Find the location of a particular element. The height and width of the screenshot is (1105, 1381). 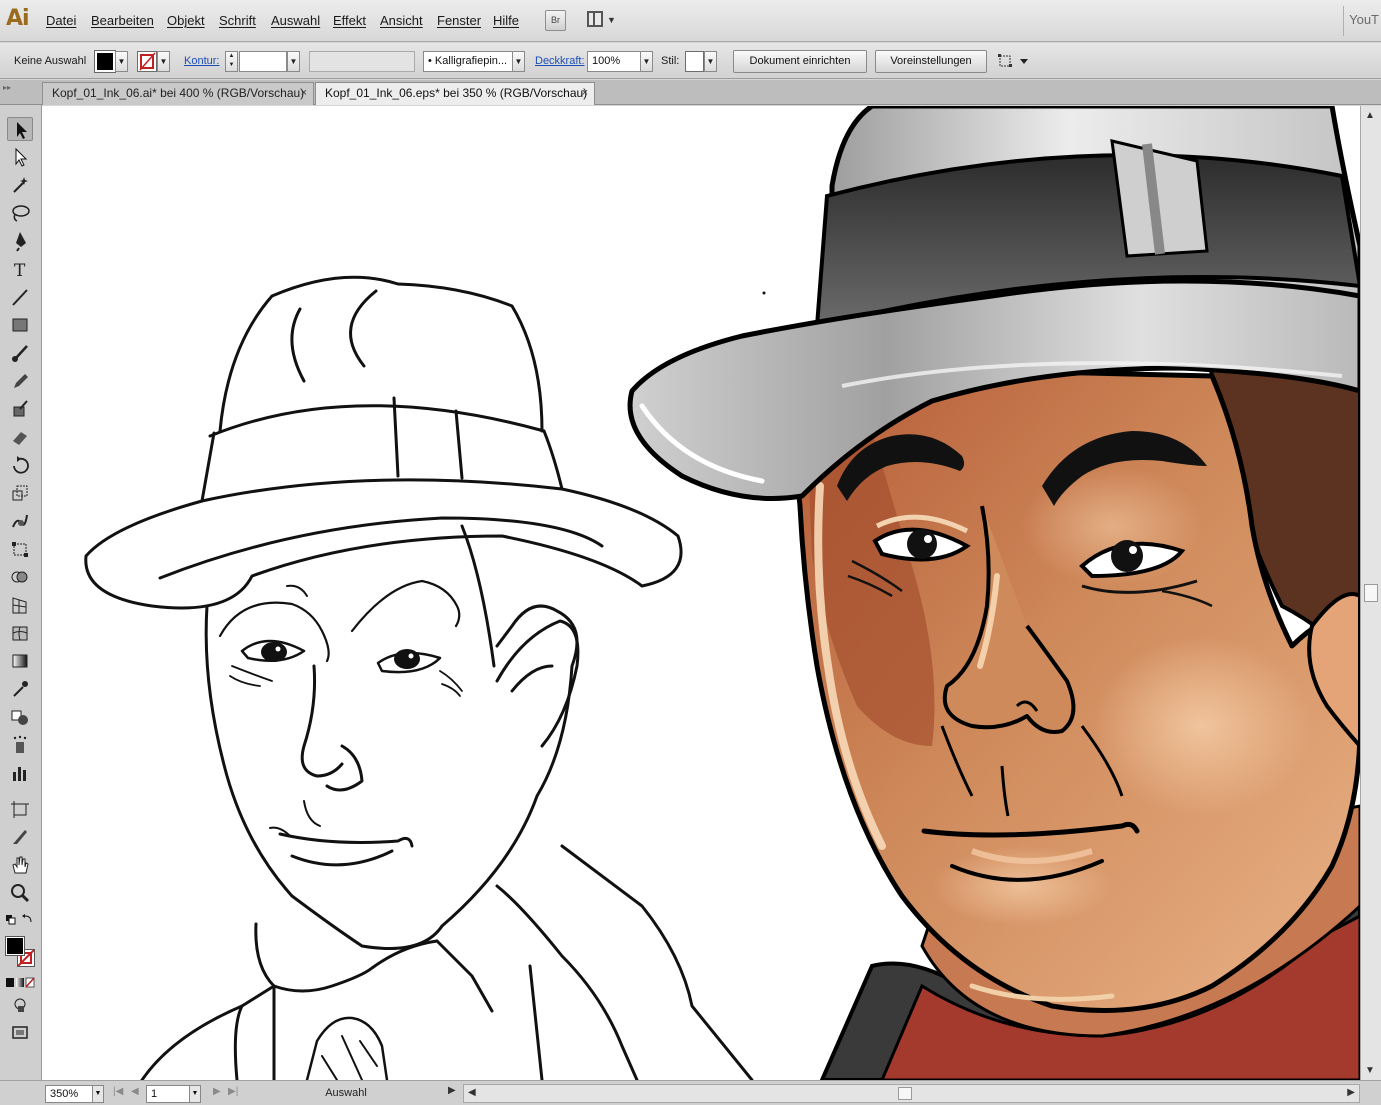

eyedropper-tool is located at coordinates (20, 689).